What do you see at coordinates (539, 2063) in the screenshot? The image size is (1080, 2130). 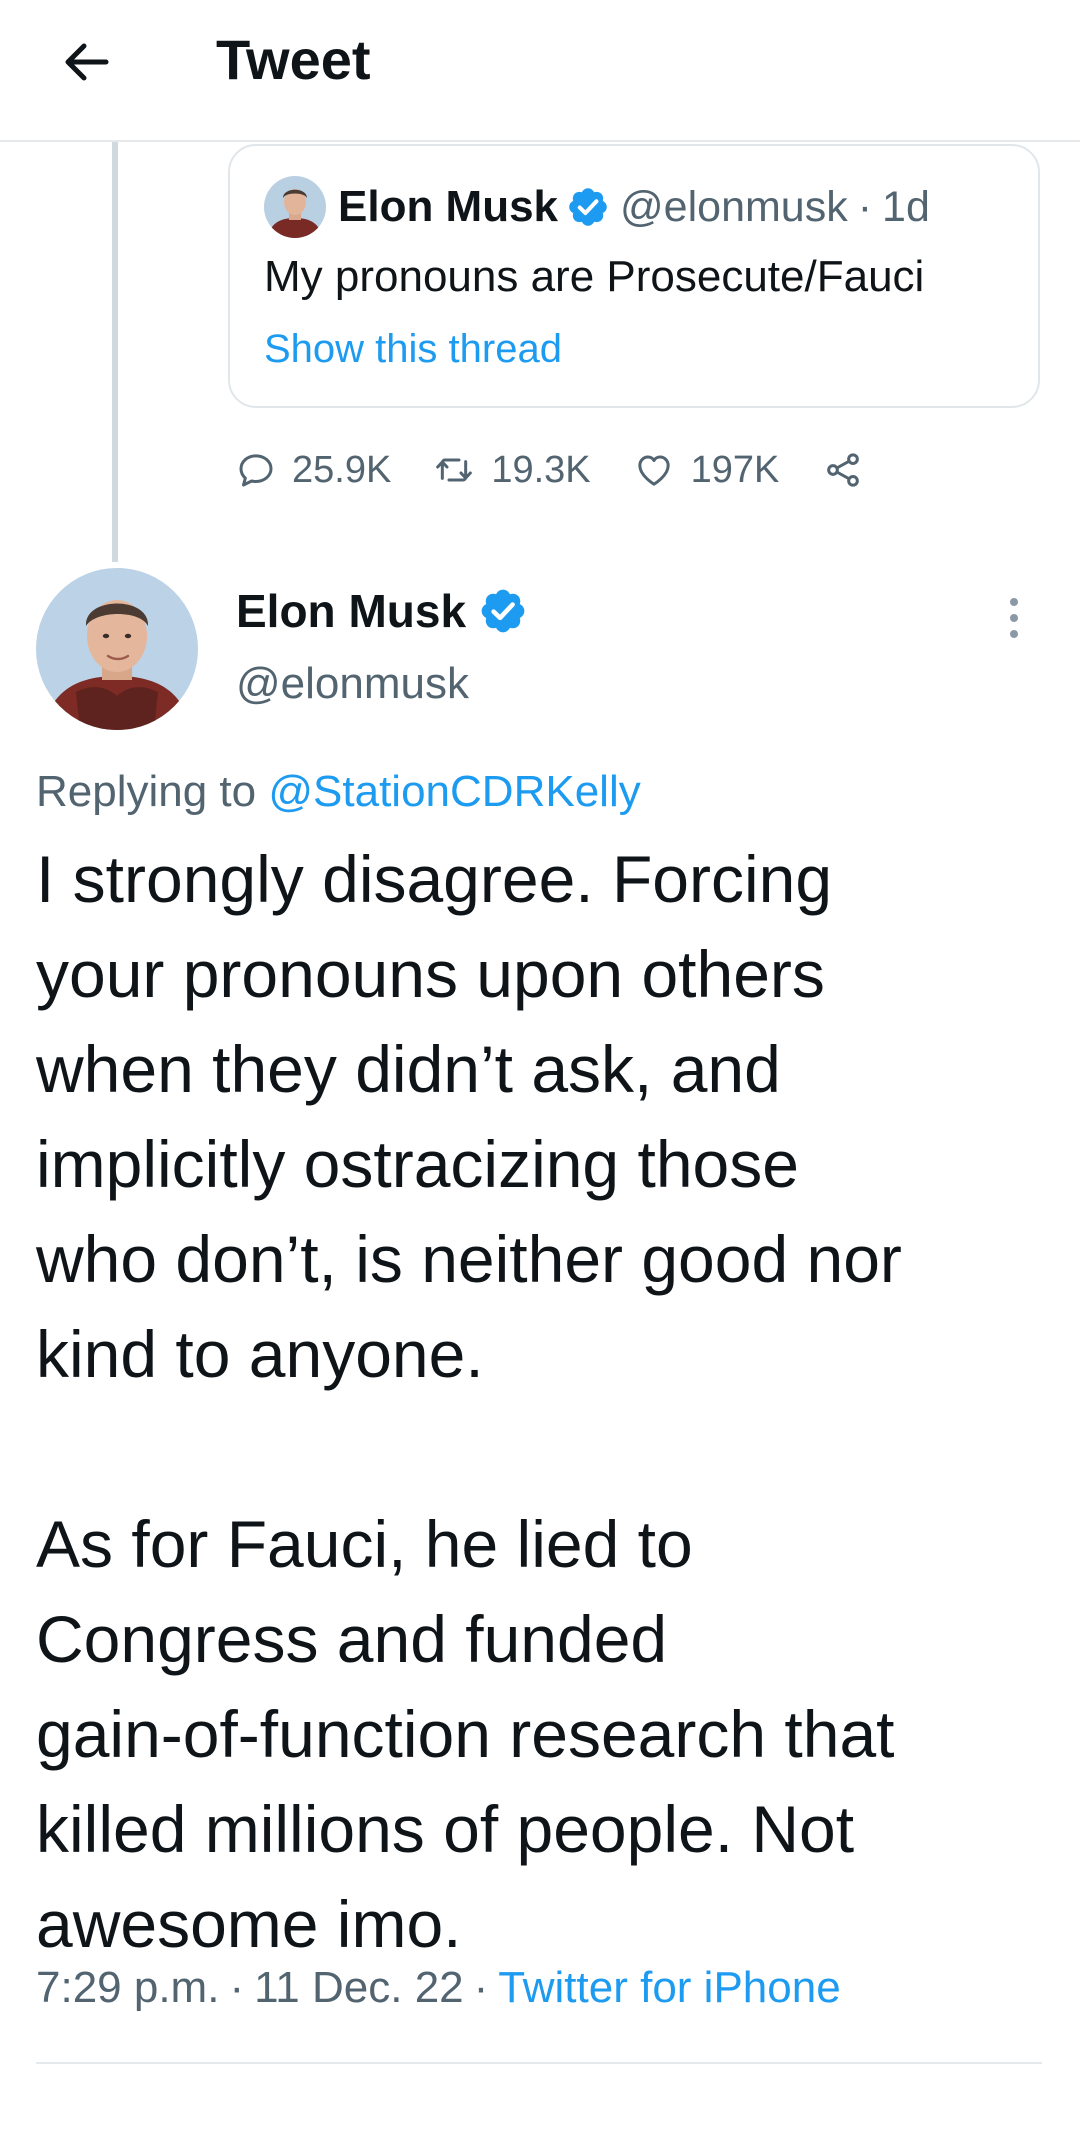 I see `divider` at bounding box center [539, 2063].